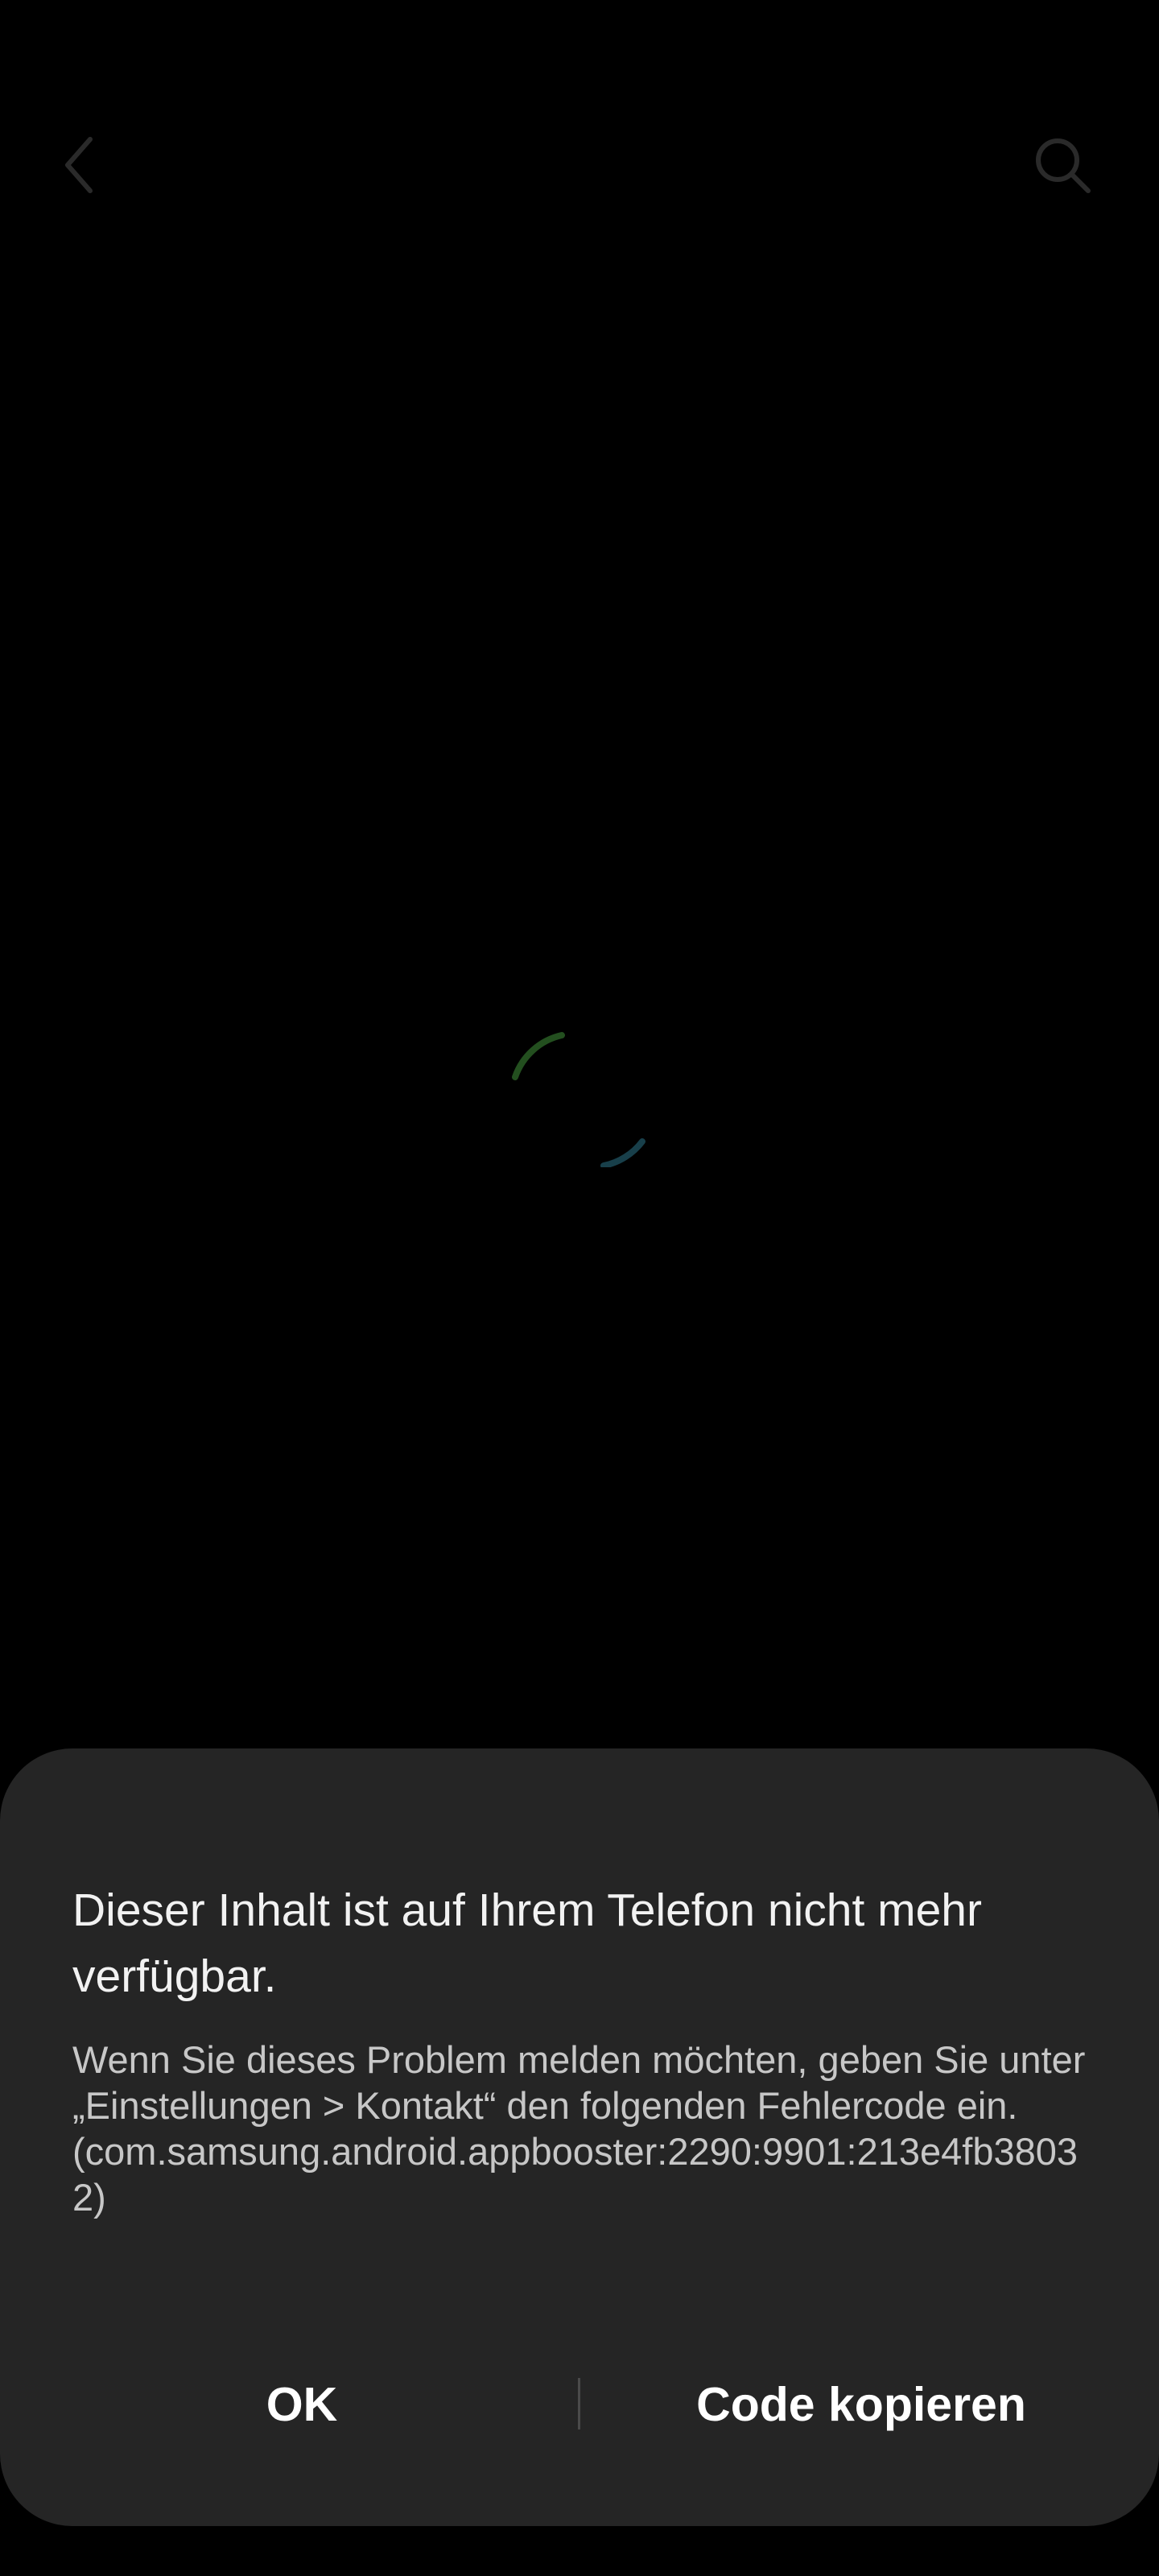 The width and height of the screenshot is (1159, 2576). What do you see at coordinates (301, 2404) in the screenshot?
I see `ok-button: OK` at bounding box center [301, 2404].